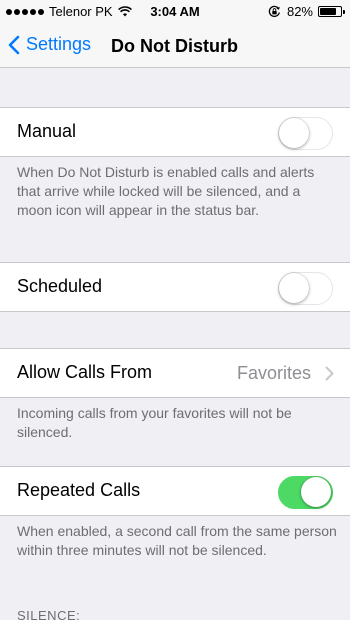  I want to click on repeated-calls-toggle, so click(305, 492).